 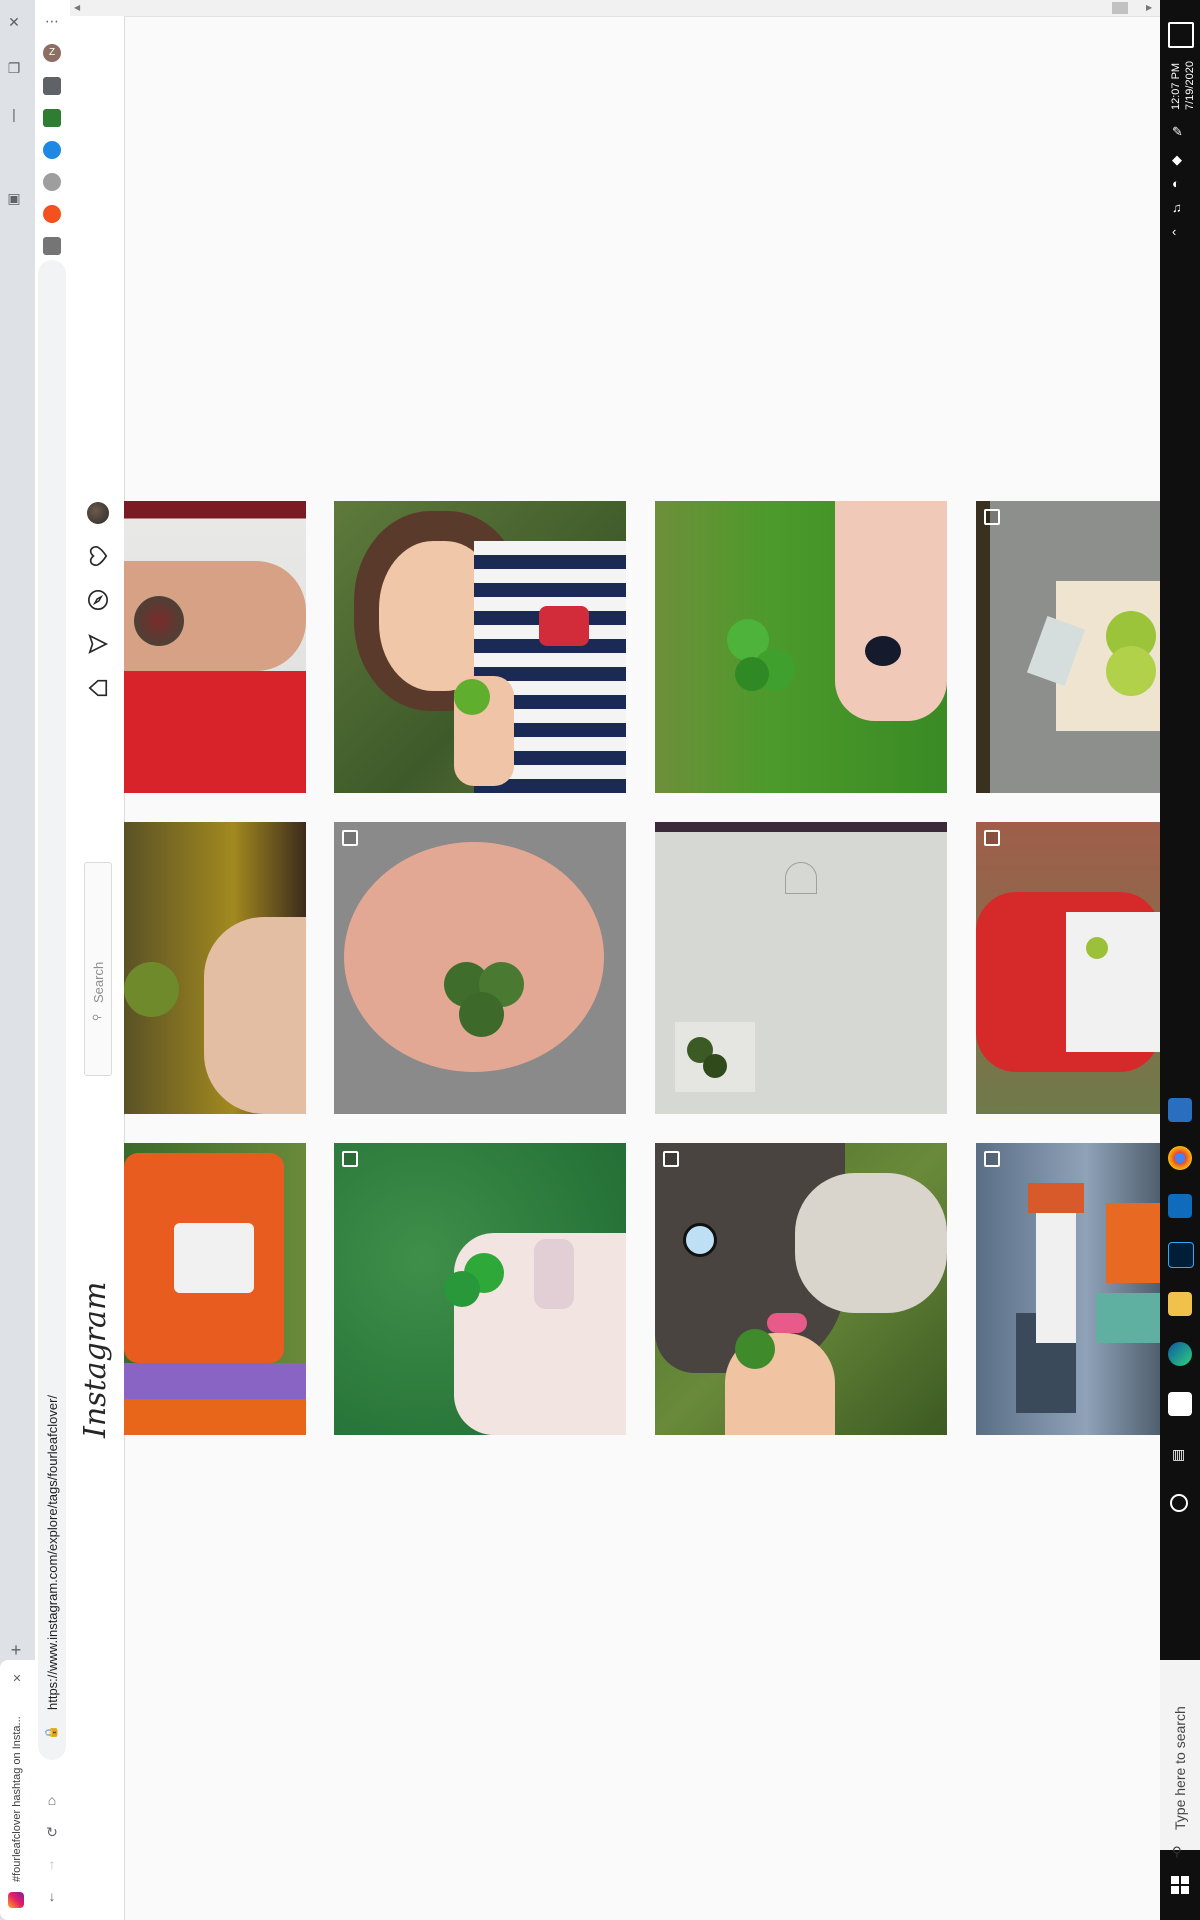 What do you see at coordinates (1176, 183) in the screenshot?
I see `network-icon: ◐` at bounding box center [1176, 183].